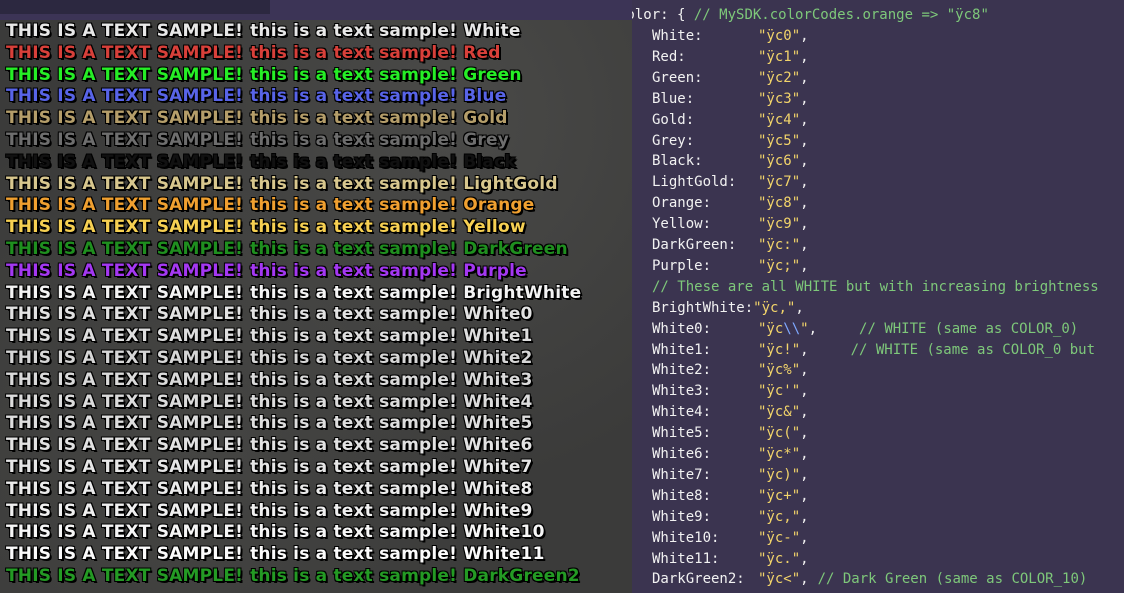 This screenshot has width=1124, height=593. I want to click on sample-color-name: White5, so click(498, 423).